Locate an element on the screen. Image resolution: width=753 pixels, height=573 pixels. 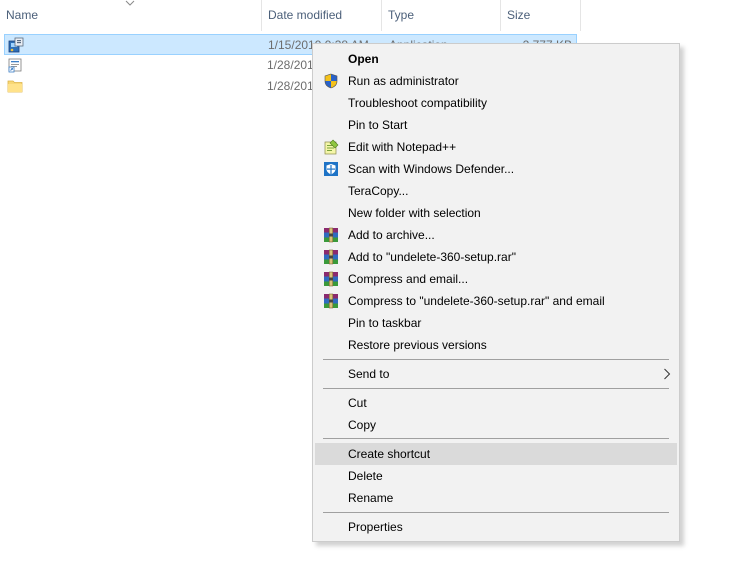
menu-item-label: Run as administrator is located at coordinates (403, 81).